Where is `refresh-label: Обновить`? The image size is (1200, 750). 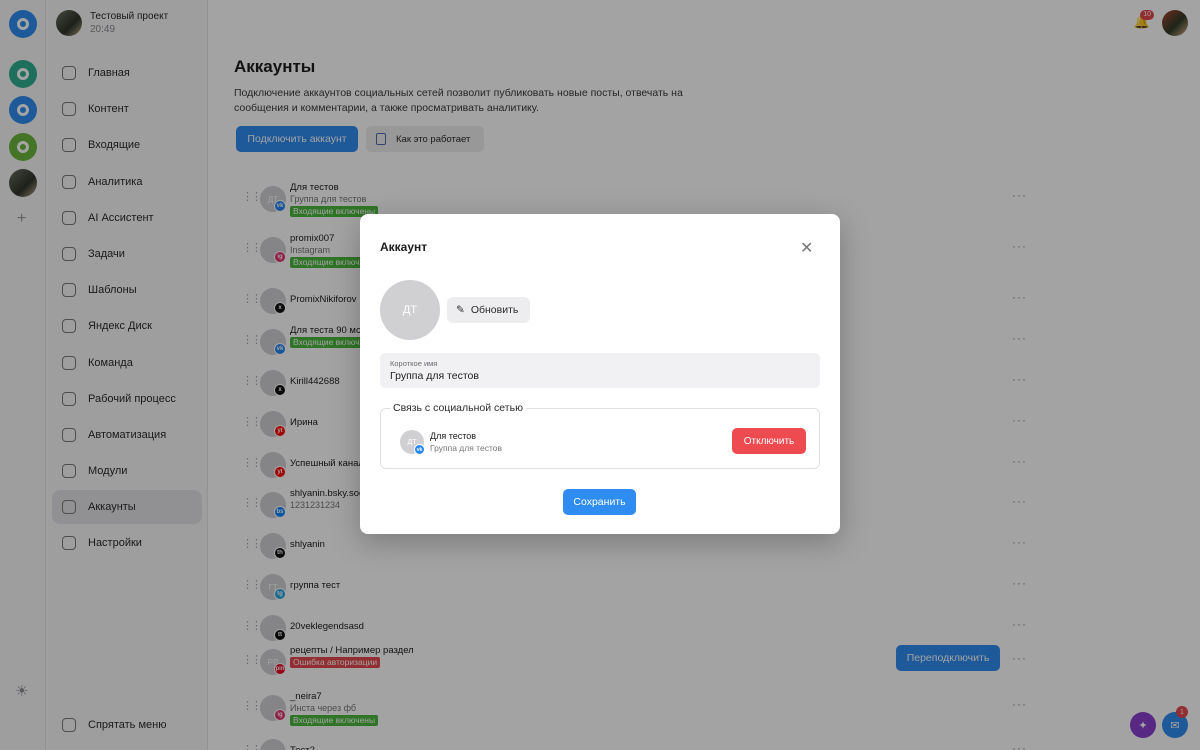
refresh-label: Обновить is located at coordinates (494, 310).